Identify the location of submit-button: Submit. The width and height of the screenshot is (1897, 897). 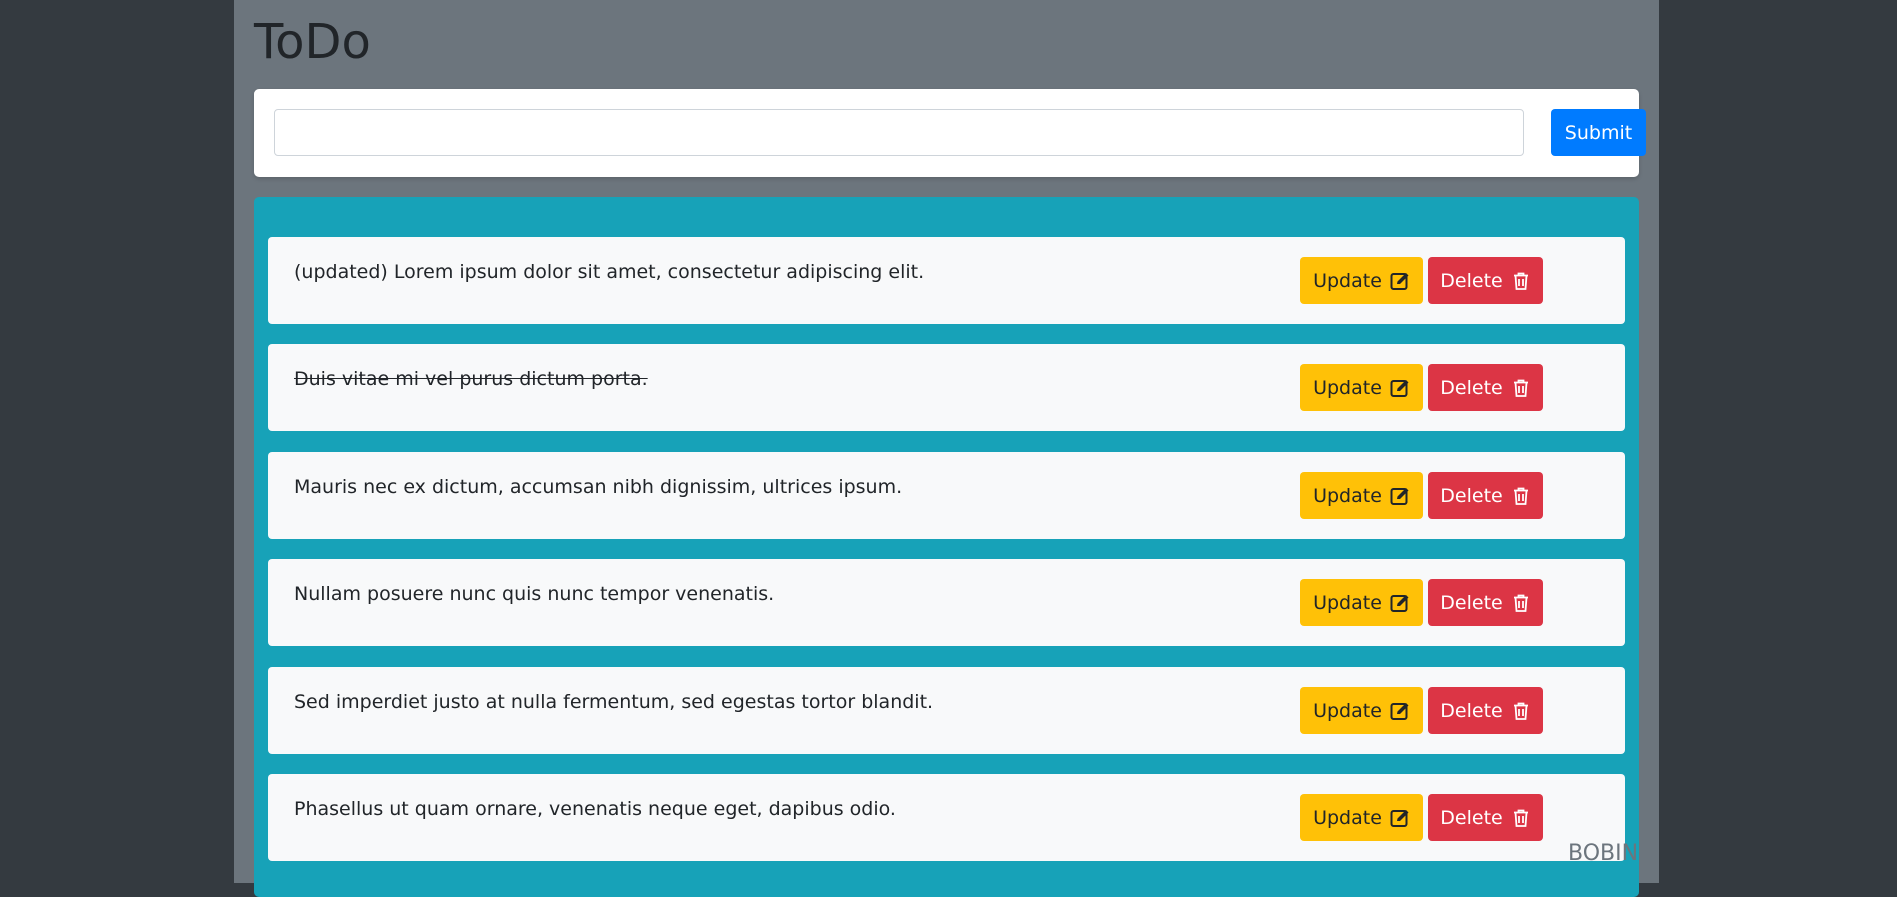
(1598, 132).